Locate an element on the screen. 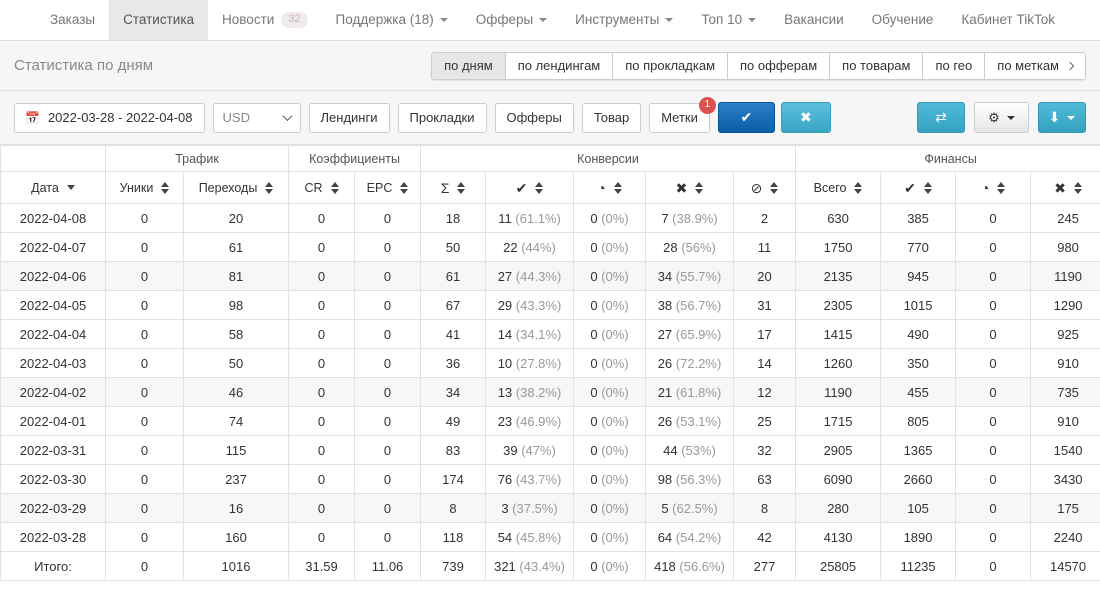 Image resolution: width=1100 pixels, height=604 pixels. sort-desc-icon is located at coordinates (70, 187).